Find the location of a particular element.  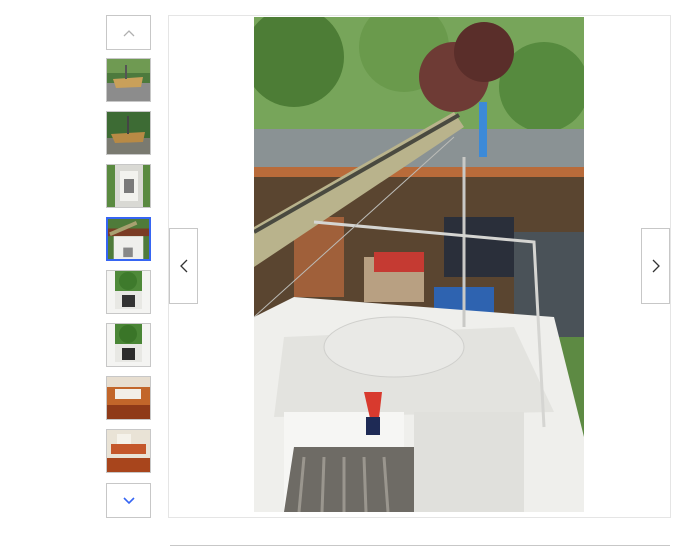

chevron-right-icon is located at coordinates (656, 266).